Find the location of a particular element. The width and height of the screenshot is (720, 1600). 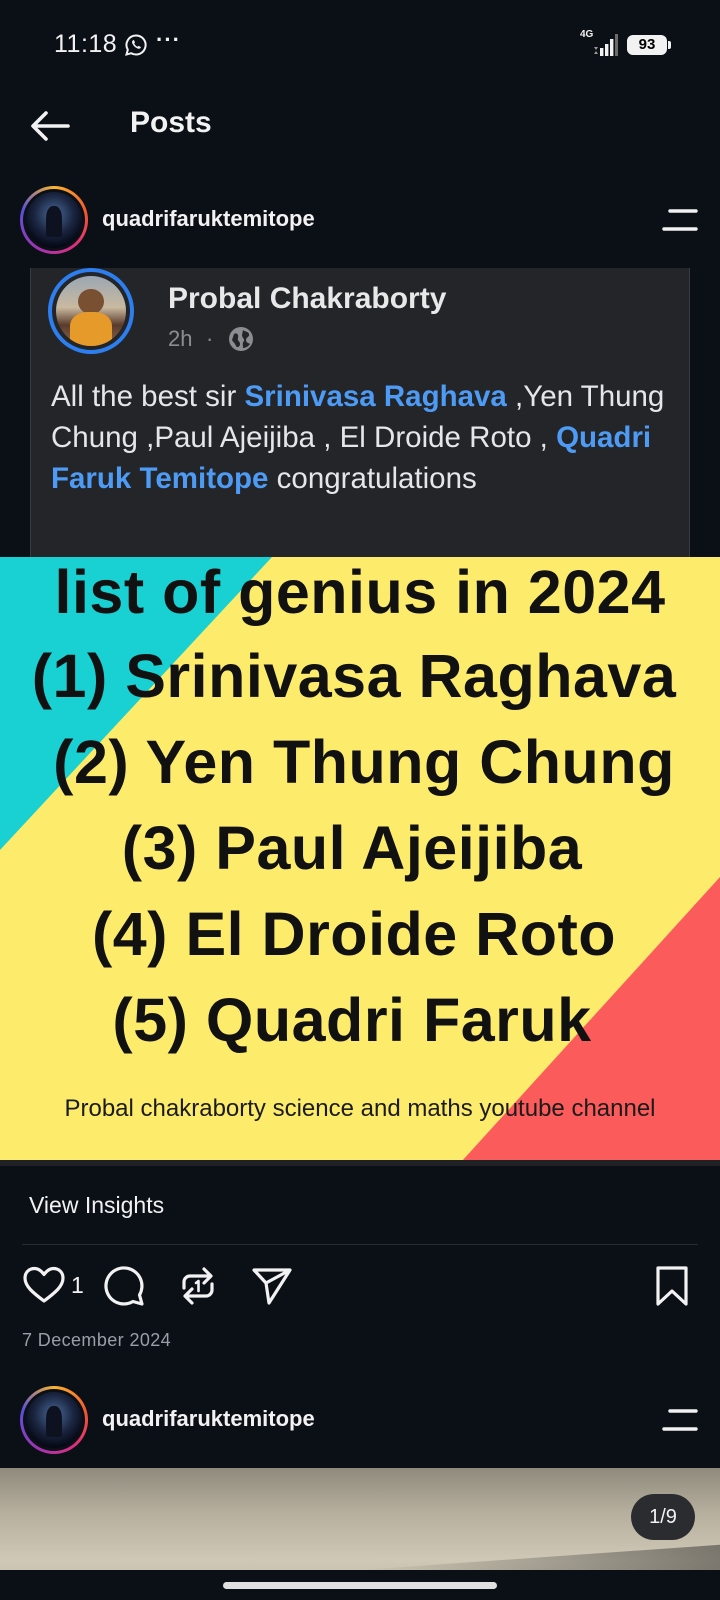

whatsapp-icon is located at coordinates (136, 45).